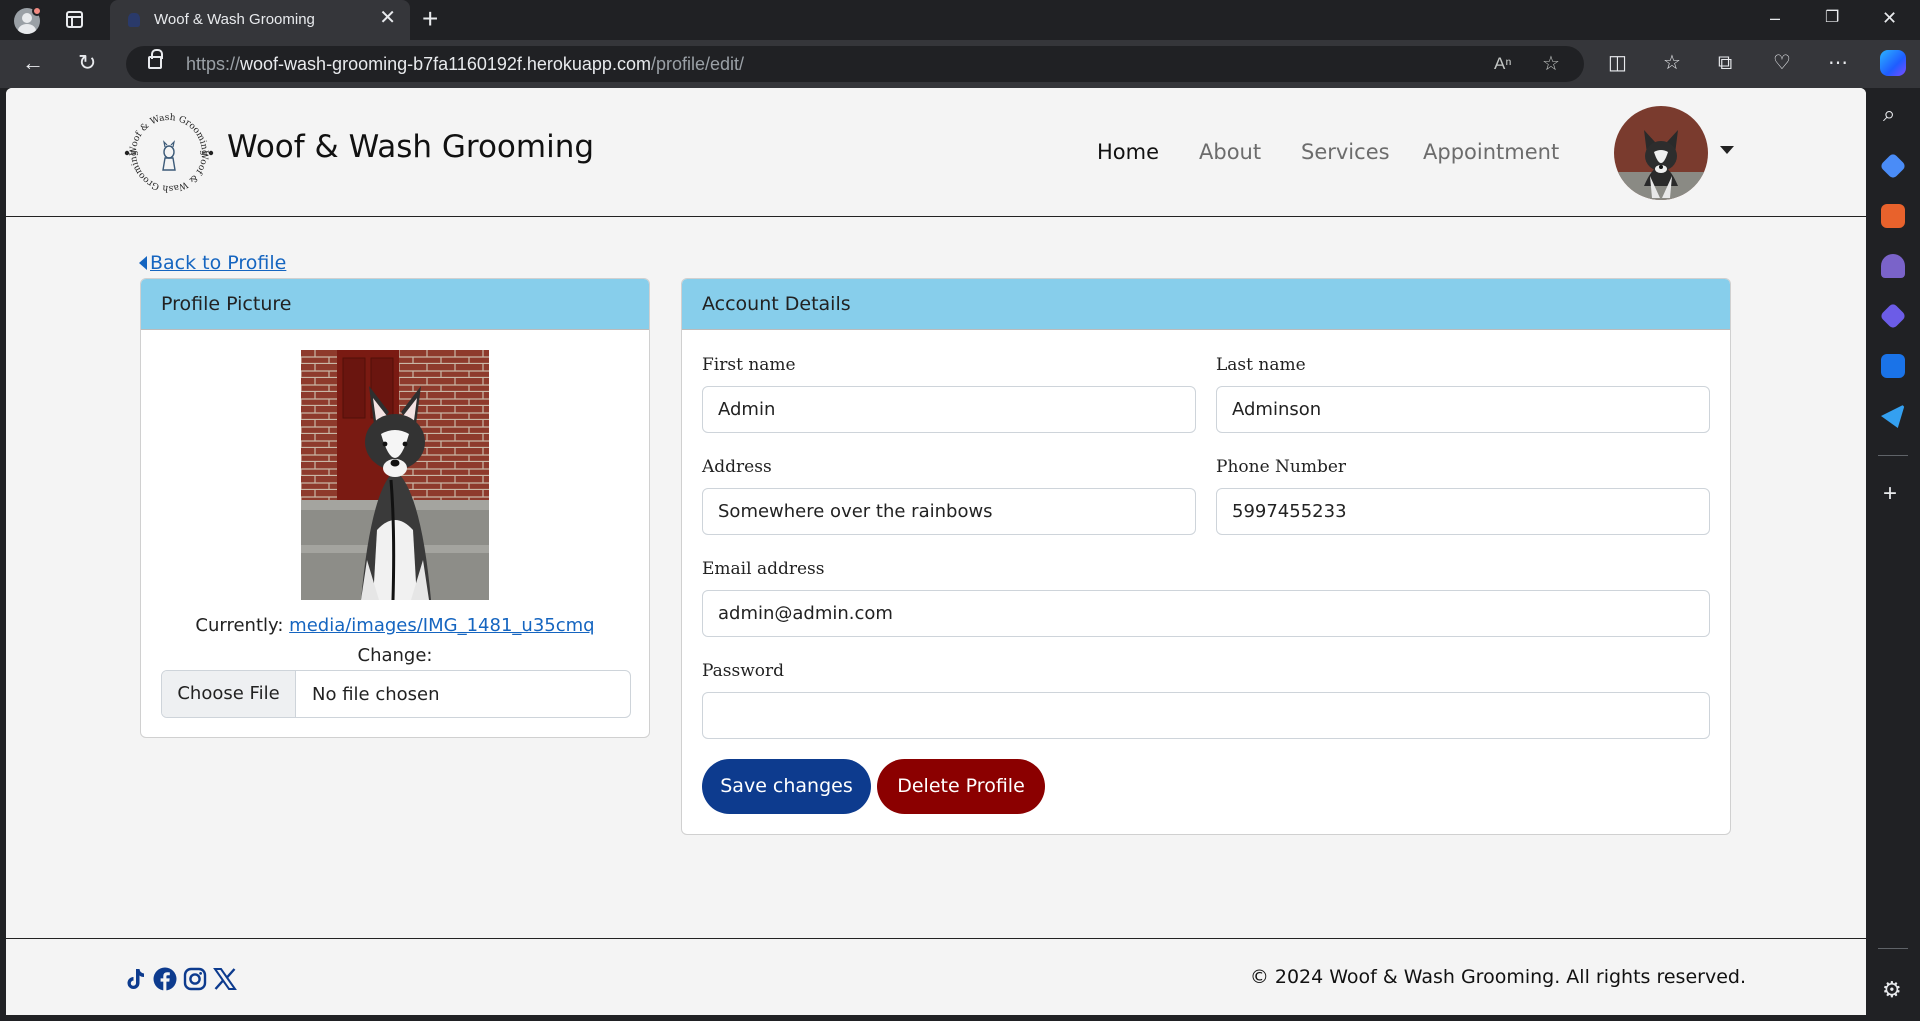 This screenshot has width=1920, height=1021. I want to click on phone-input: 5997455233, so click(1463, 511).